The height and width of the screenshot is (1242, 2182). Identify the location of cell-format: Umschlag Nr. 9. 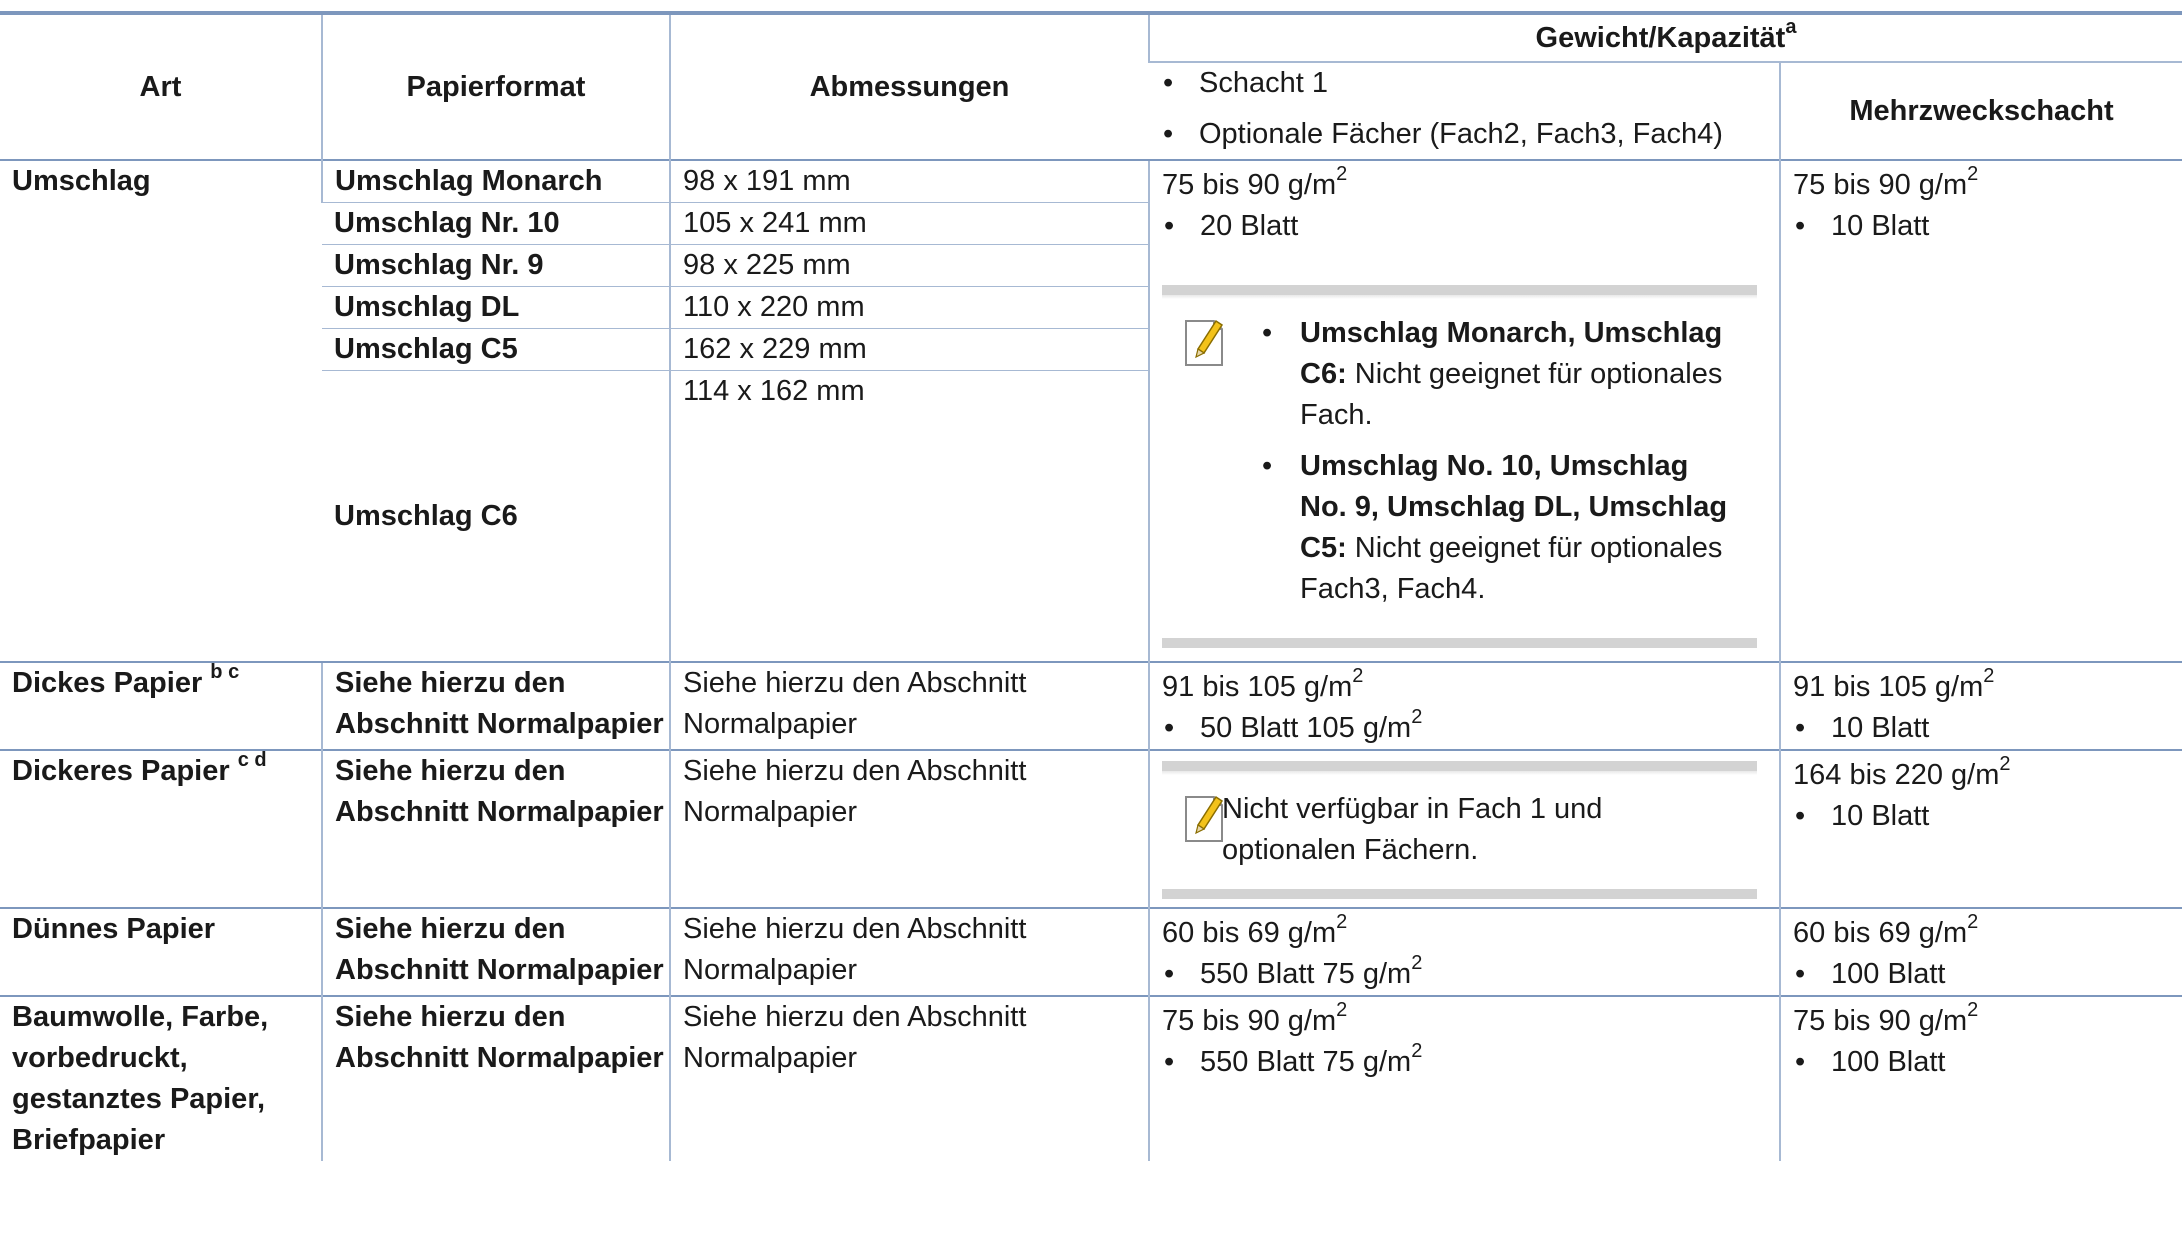
(496, 265).